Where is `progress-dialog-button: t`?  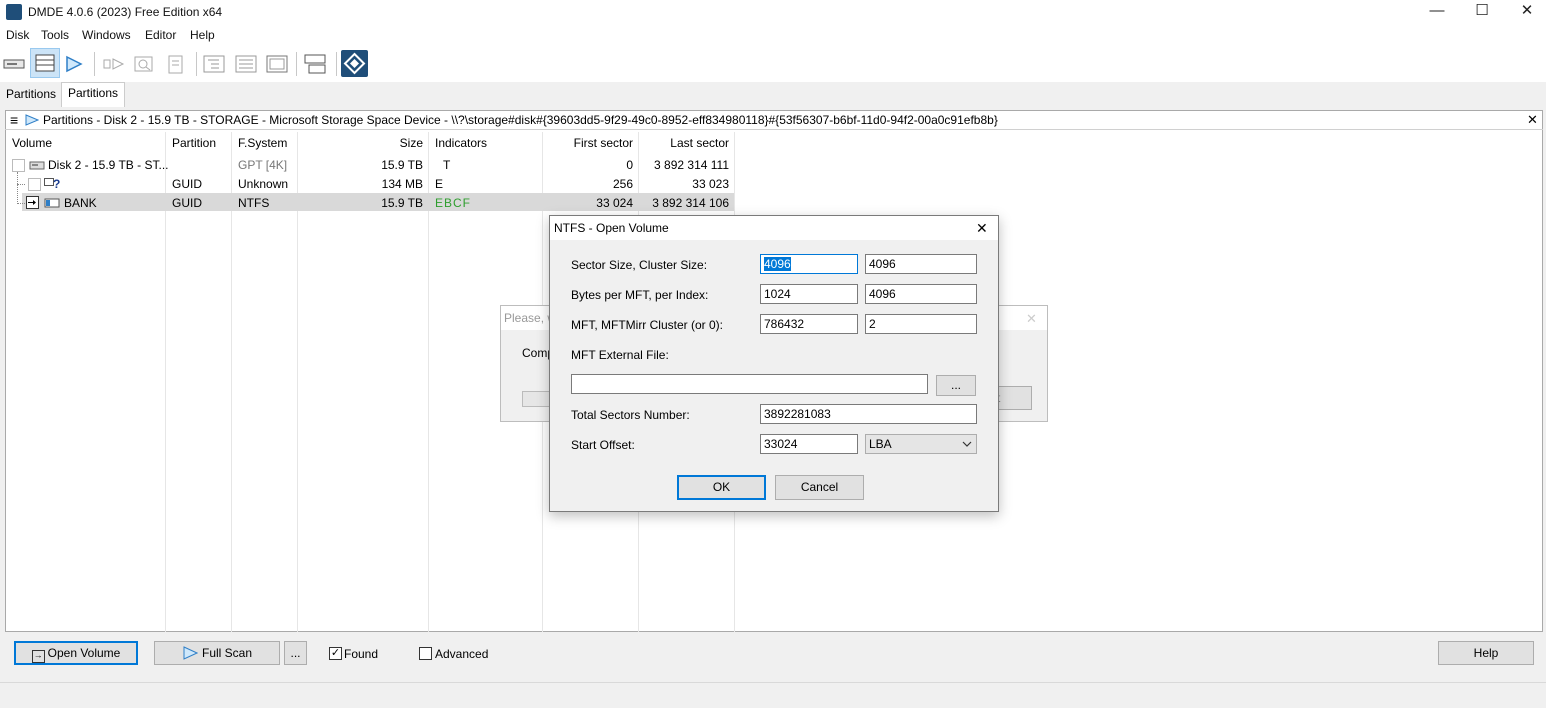
progress-dialog-button: t is located at coordinates (1014, 398).